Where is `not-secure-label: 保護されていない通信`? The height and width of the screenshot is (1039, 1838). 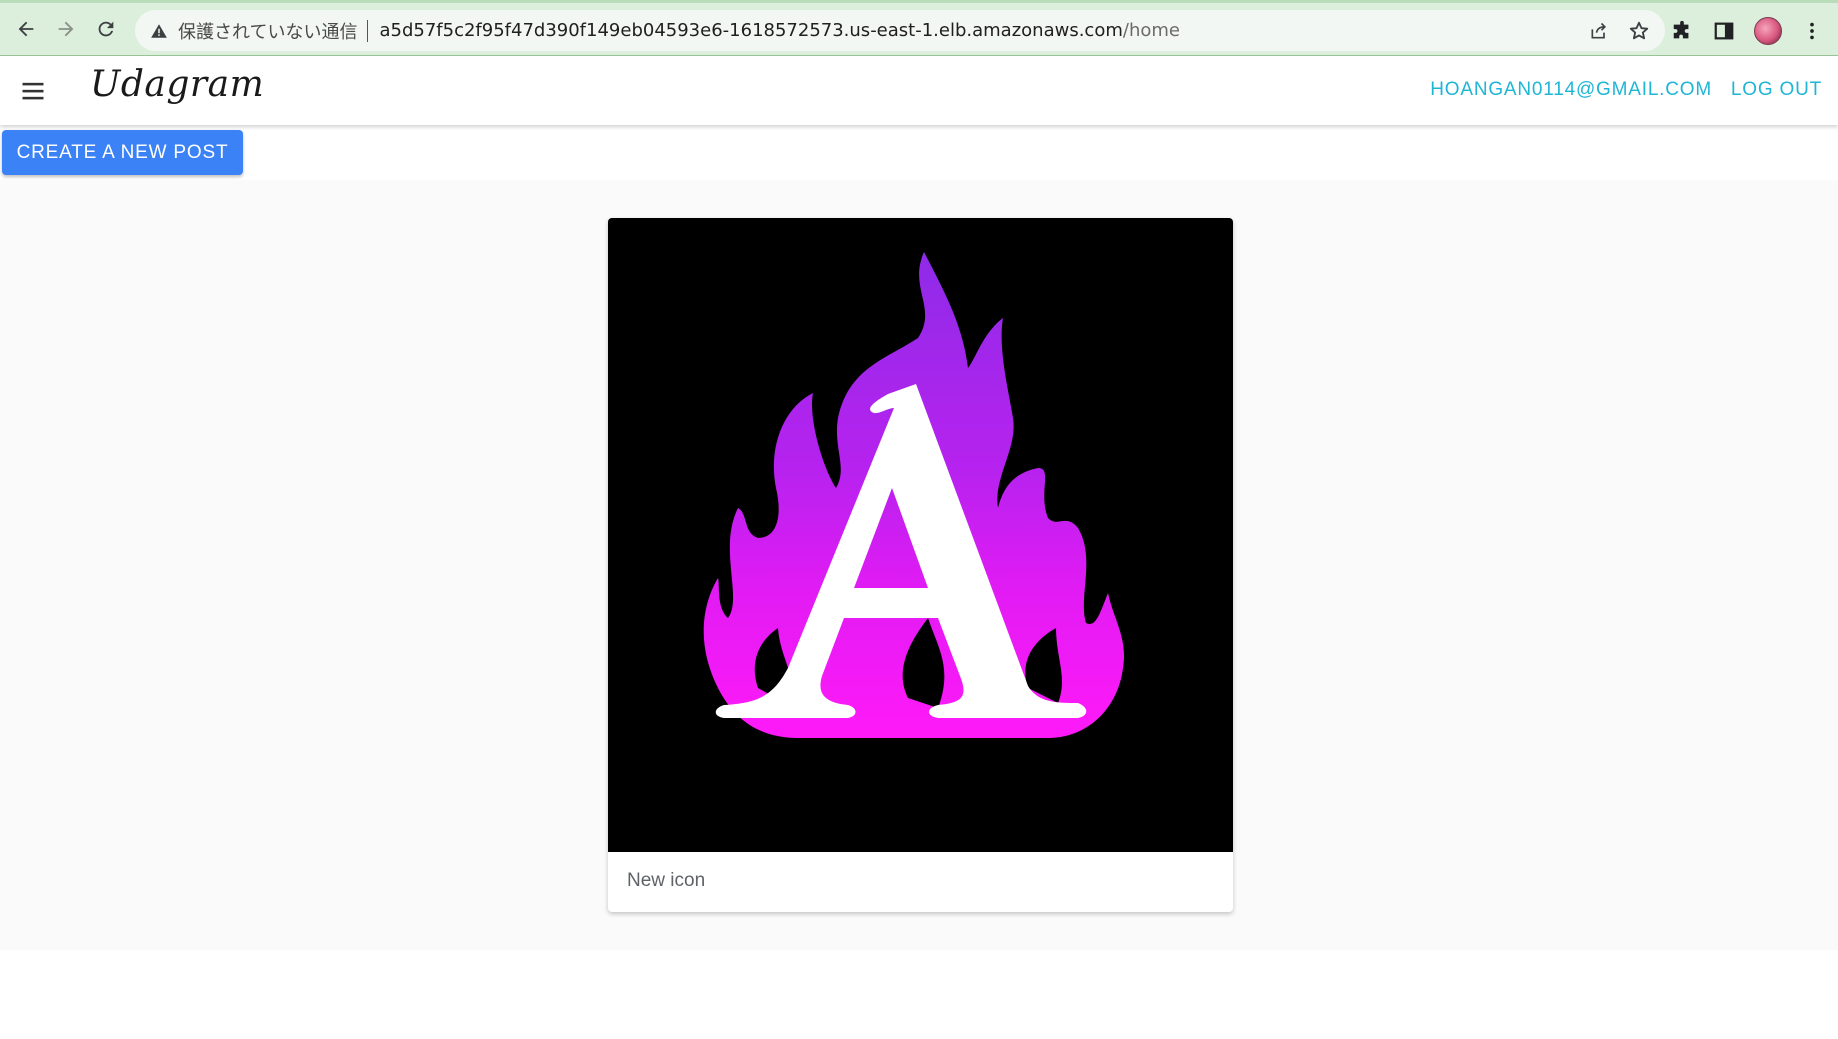 not-secure-label: 保護されていない通信 is located at coordinates (267, 31).